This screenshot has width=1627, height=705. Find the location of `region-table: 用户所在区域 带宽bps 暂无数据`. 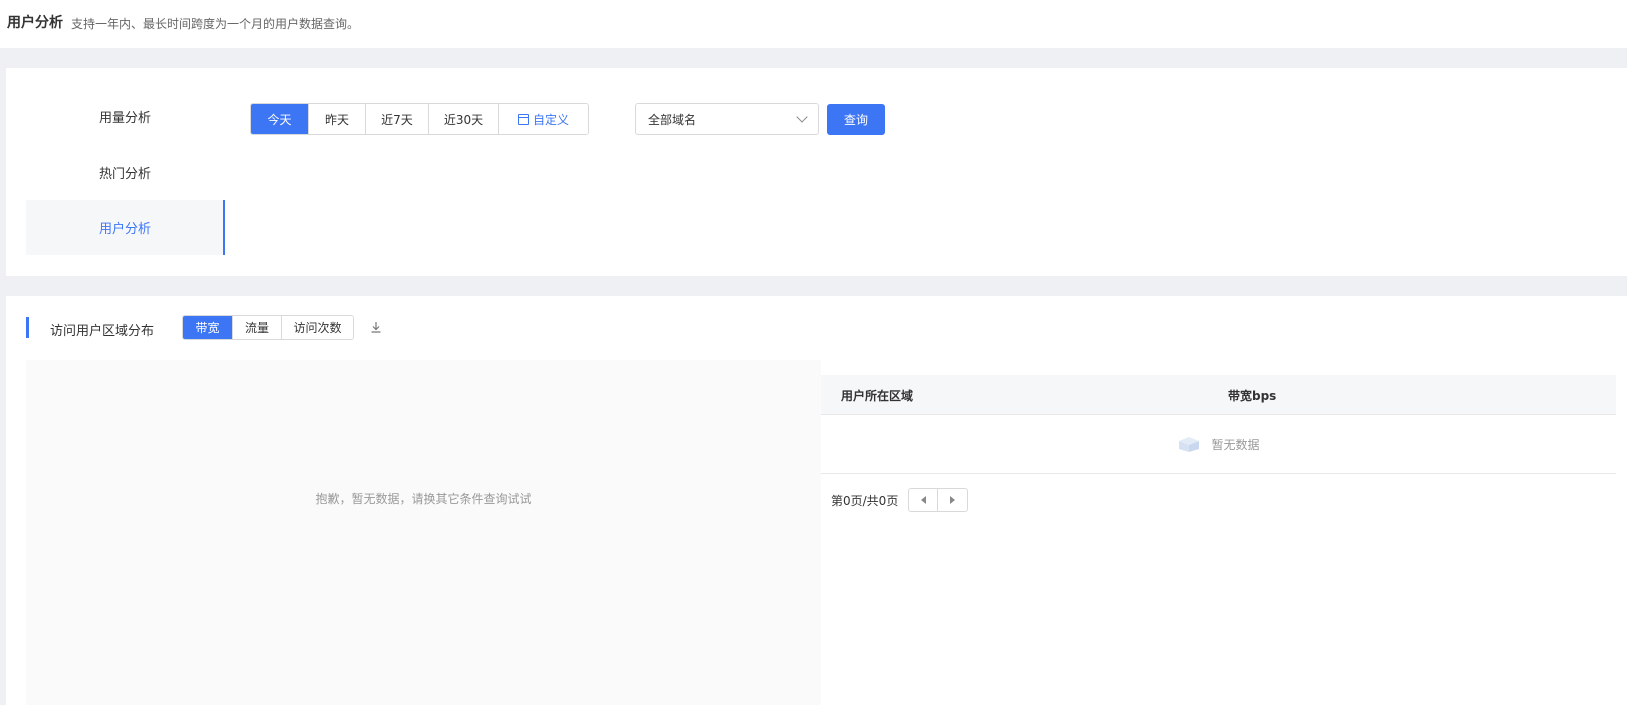

region-table: 用户所在区域 带宽bps 暂无数据 is located at coordinates (1218, 424).